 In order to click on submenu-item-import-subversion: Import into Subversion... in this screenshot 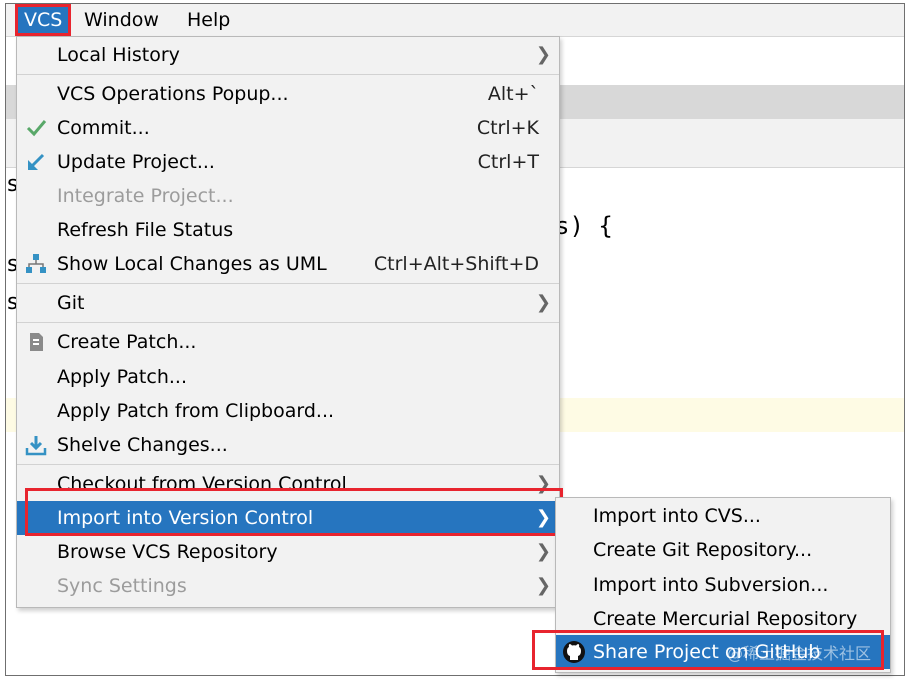, I will do `click(723, 585)`.